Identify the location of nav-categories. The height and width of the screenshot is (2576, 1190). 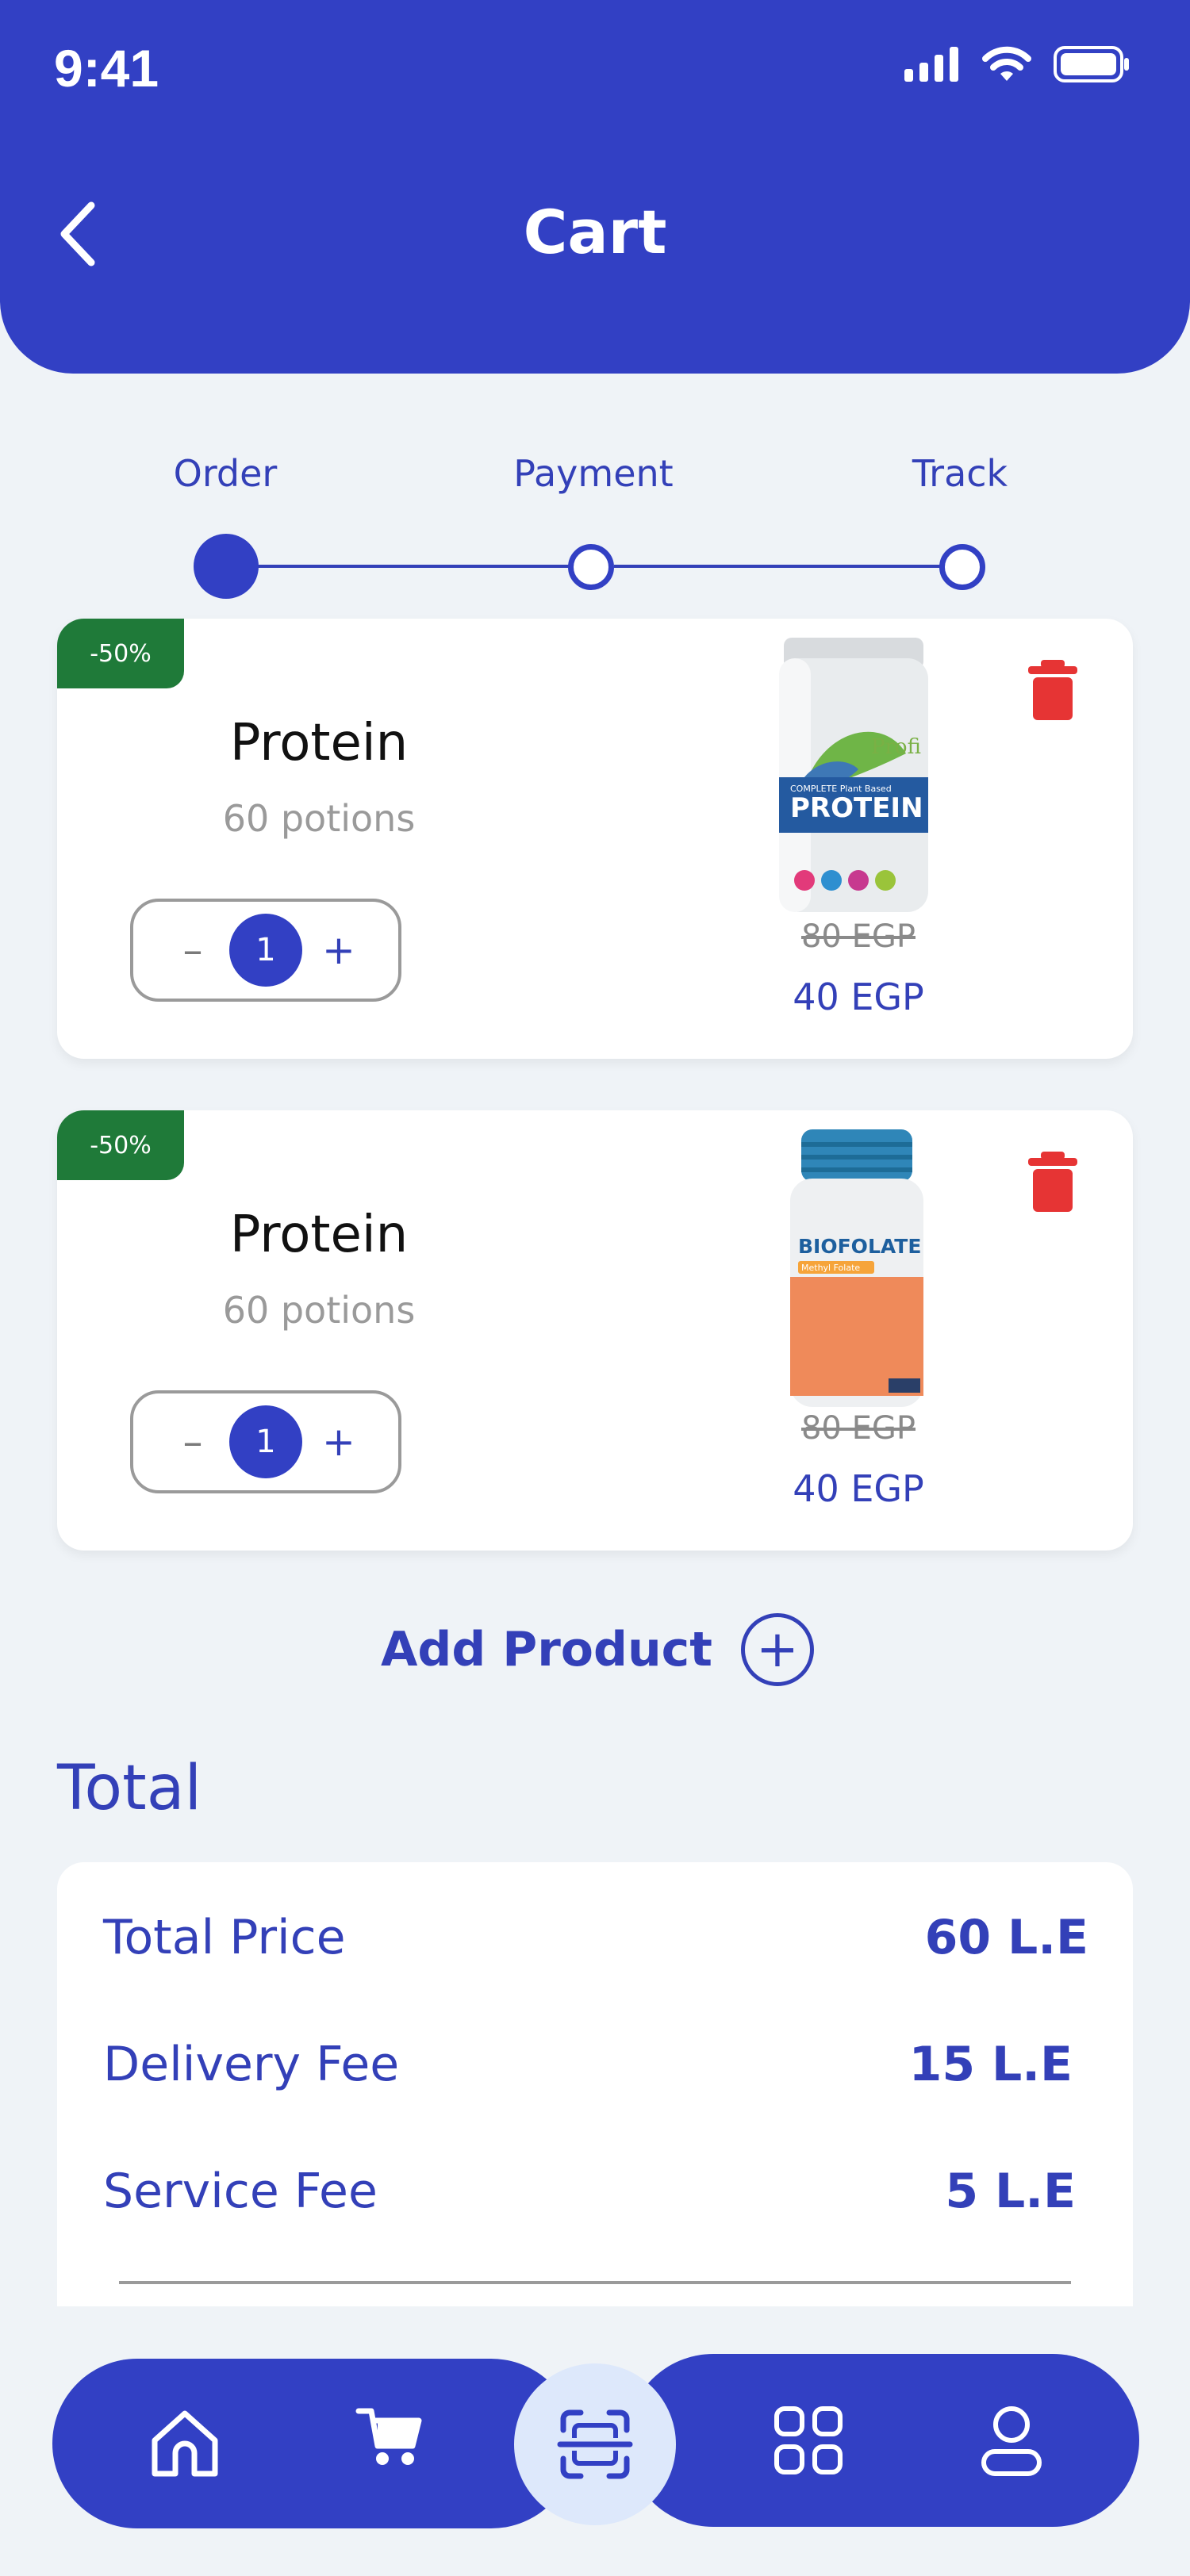
(808, 2440).